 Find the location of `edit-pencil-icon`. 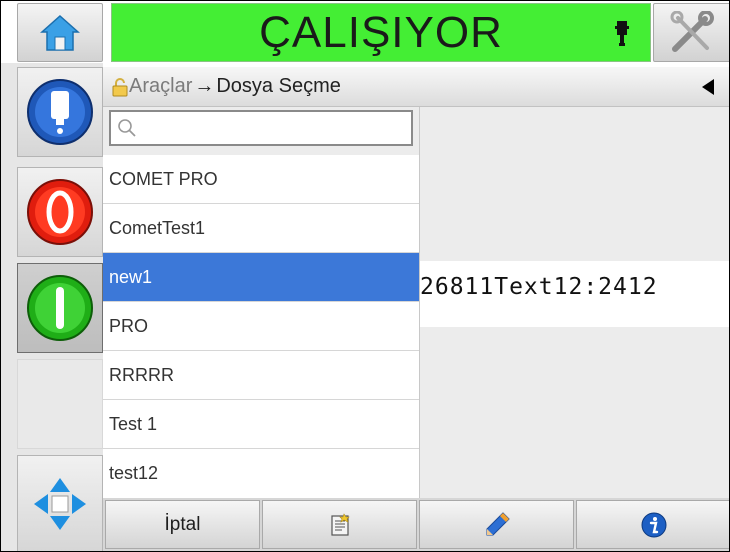

edit-pencil-icon is located at coordinates (498, 523).